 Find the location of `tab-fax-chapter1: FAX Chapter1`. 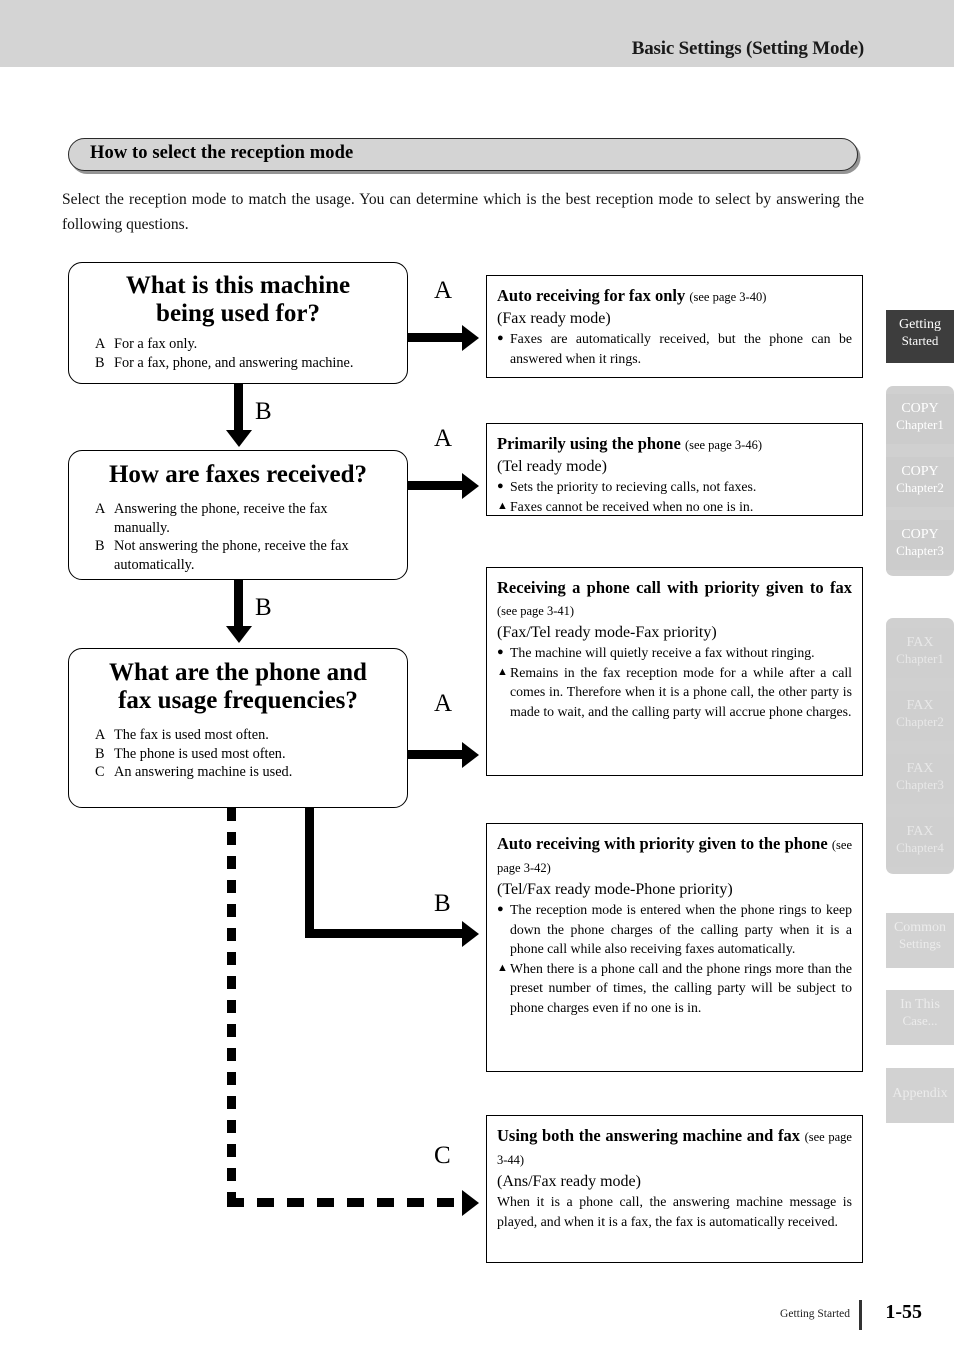

tab-fax-chapter1: FAX Chapter1 is located at coordinates (920, 653).